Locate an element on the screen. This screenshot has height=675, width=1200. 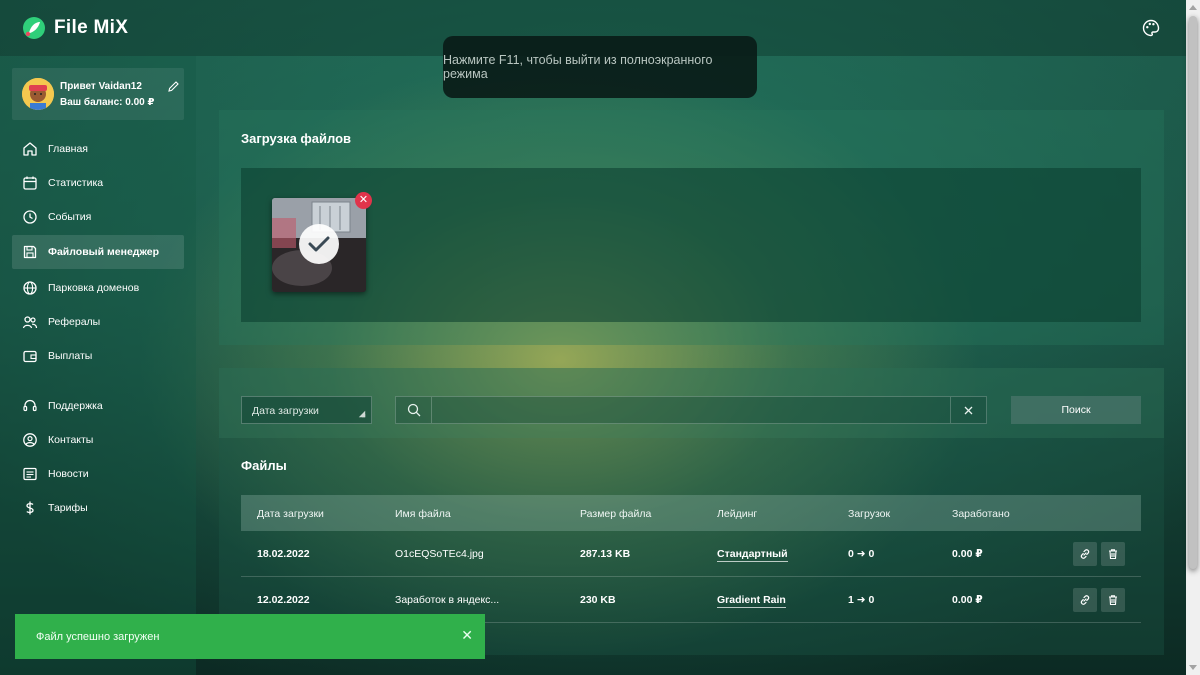
sidebar-item-support: Поддержка is located at coordinates (98, 406).